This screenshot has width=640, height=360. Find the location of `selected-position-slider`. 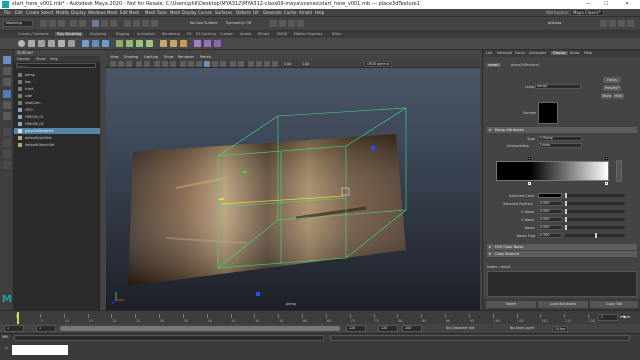

selected-position-slider is located at coordinates (595, 203).